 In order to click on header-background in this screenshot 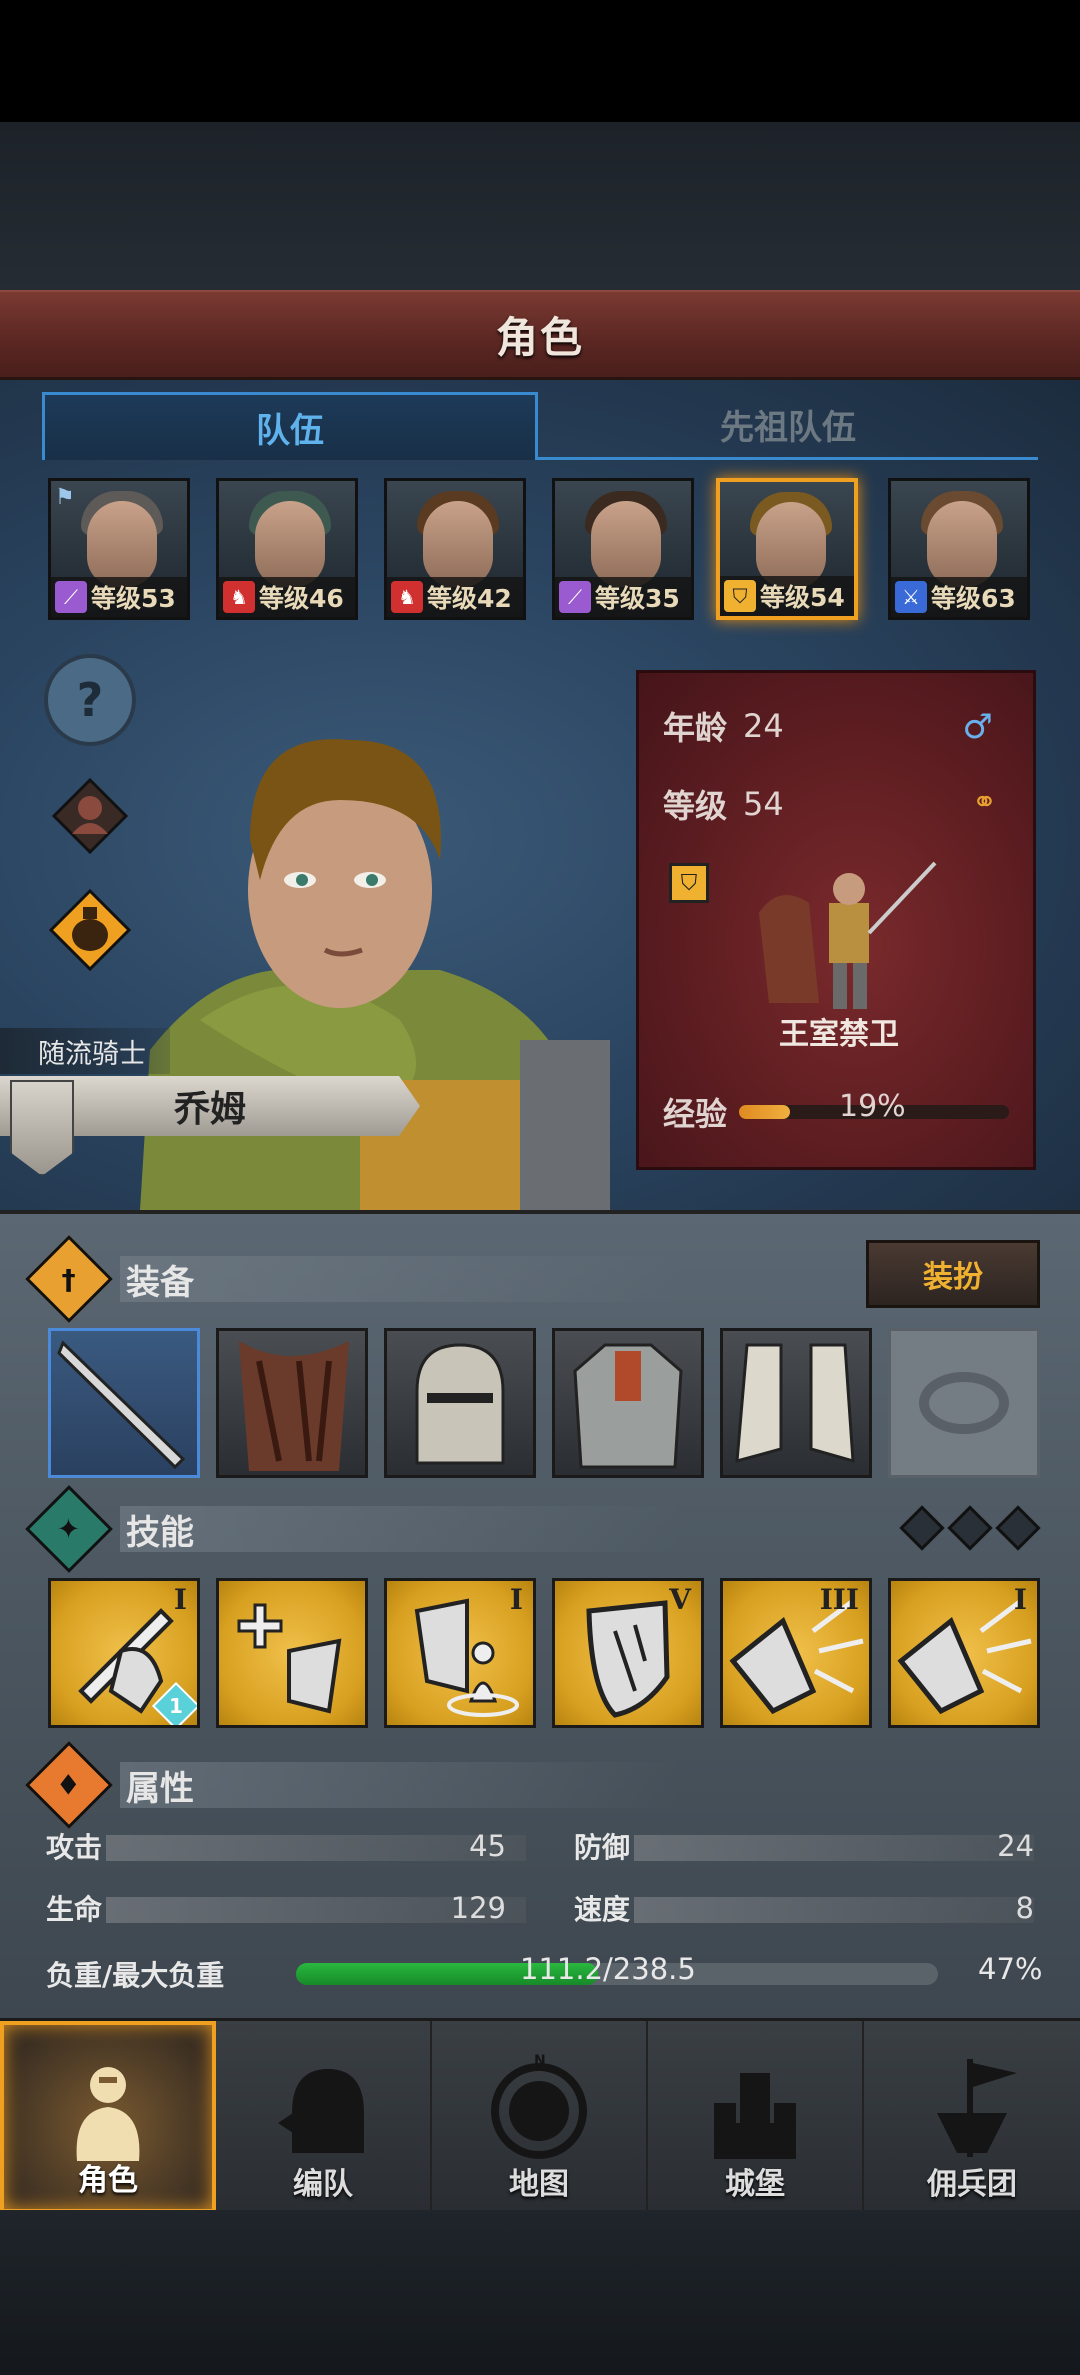, I will do `click(540, 206)`.